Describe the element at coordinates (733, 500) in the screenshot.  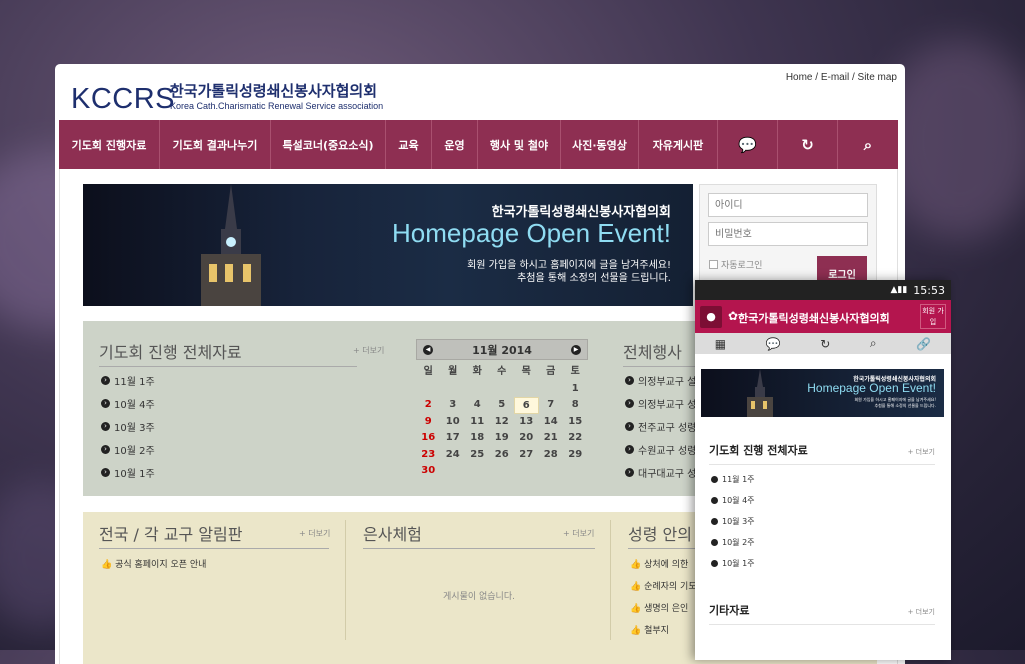
I see `list-item: 10월 4주` at that location.